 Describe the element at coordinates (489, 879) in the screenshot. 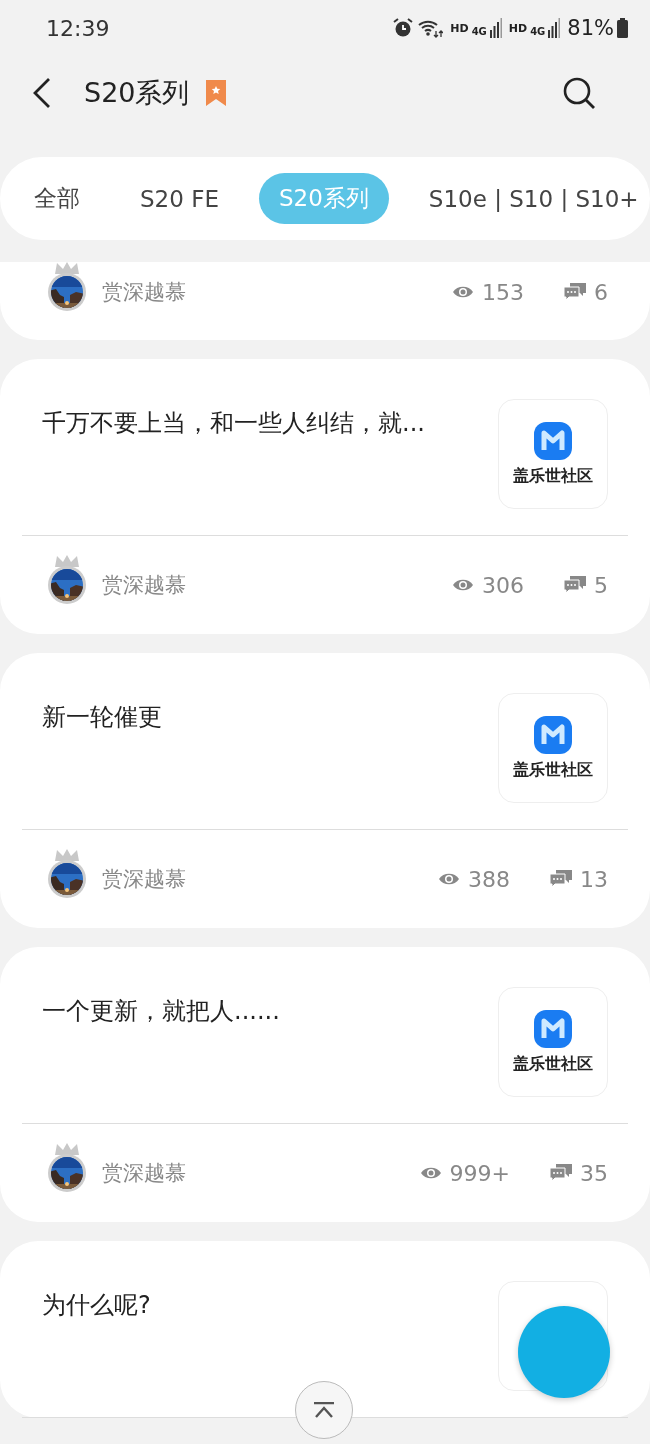

I see `view-count: 388` at that location.